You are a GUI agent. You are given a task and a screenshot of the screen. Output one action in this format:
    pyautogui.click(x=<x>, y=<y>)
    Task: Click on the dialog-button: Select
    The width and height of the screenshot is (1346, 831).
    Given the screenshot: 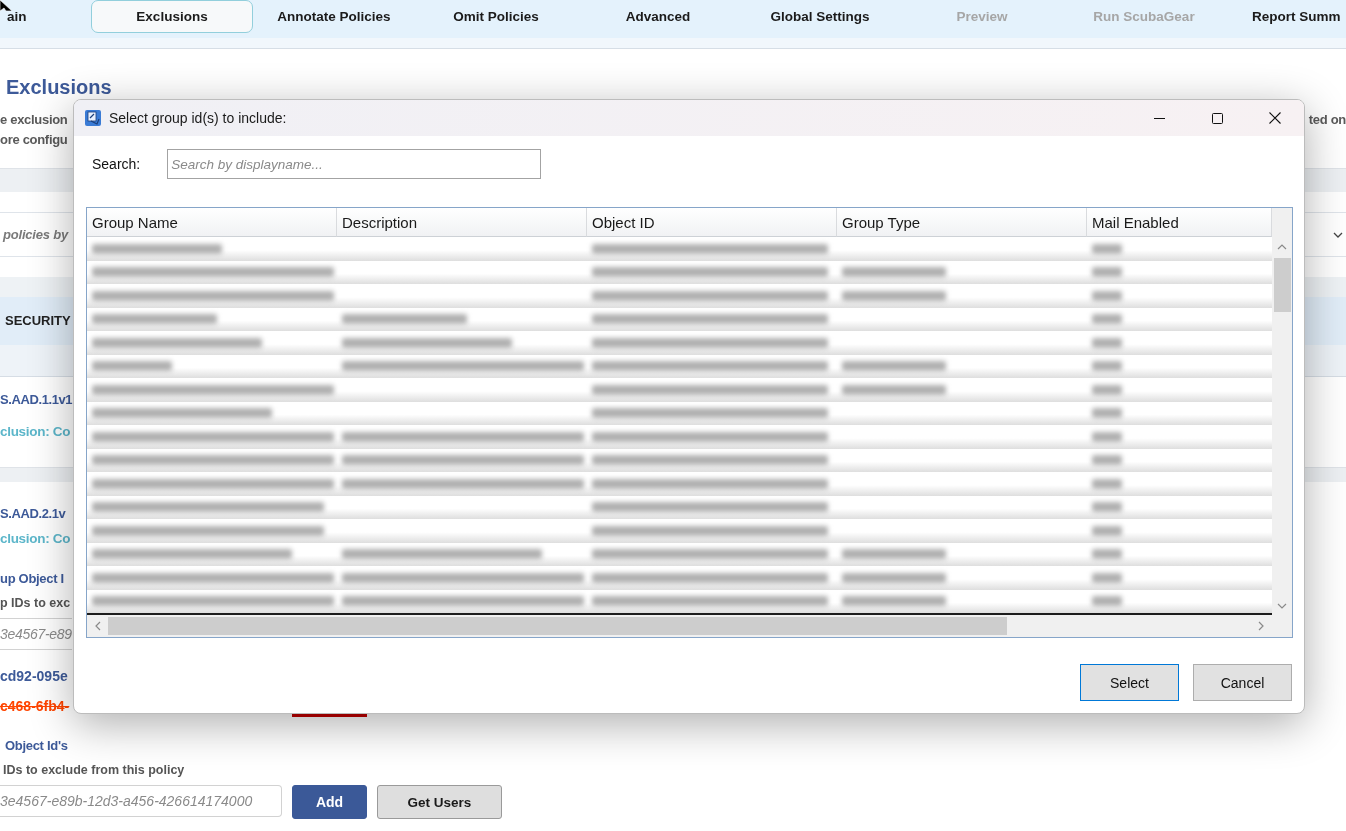 What is the action you would take?
    pyautogui.click(x=1129, y=682)
    